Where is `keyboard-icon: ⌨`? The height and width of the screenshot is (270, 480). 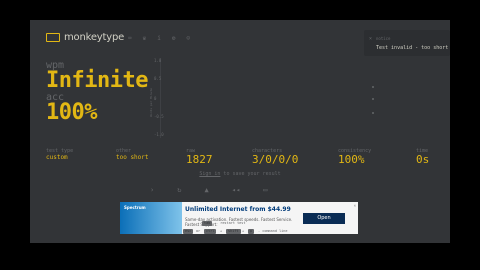
keyboard-icon: ⌨ is located at coordinates (130, 38).